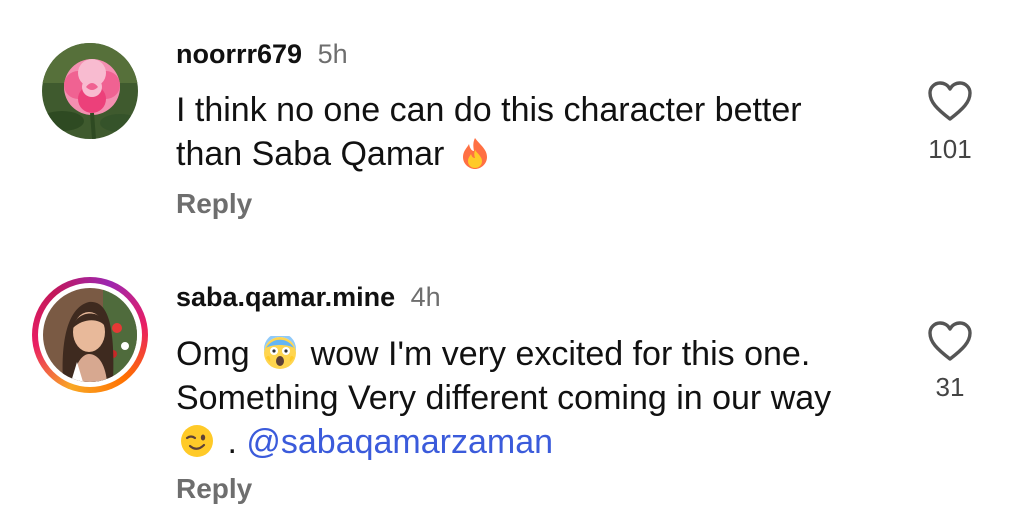  Describe the element at coordinates (280, 351) in the screenshot. I see `screaming-face-emoji-icon` at that location.